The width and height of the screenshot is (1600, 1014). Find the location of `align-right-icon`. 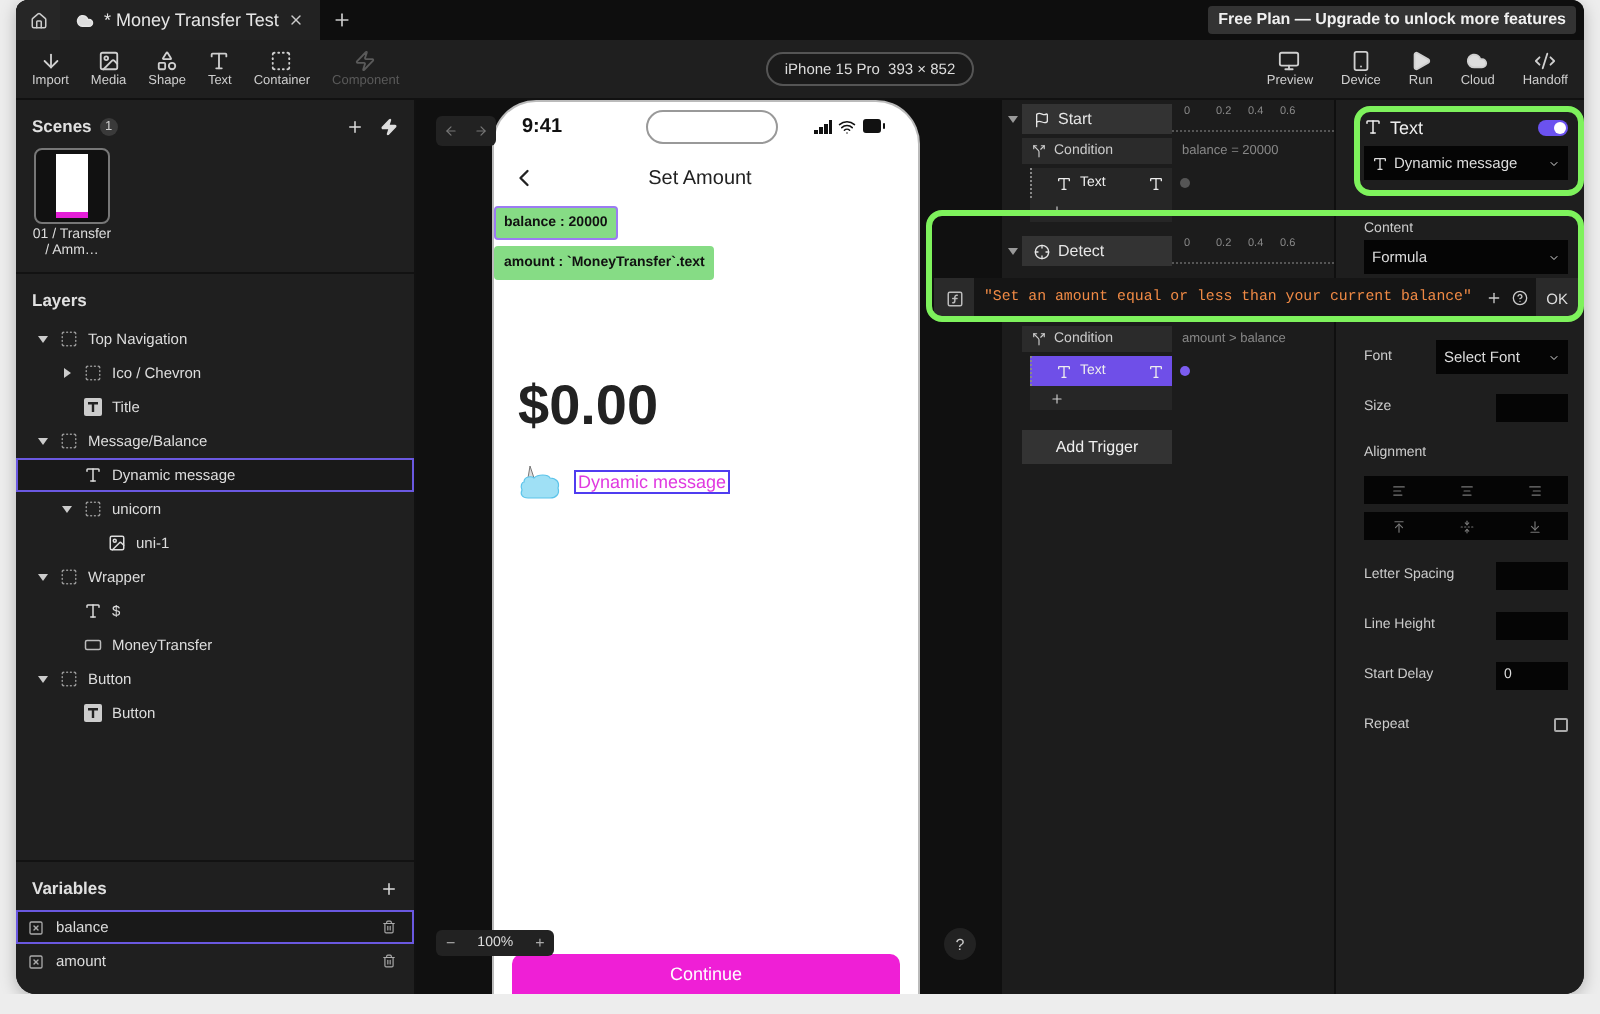

align-right-icon is located at coordinates (1534, 490).